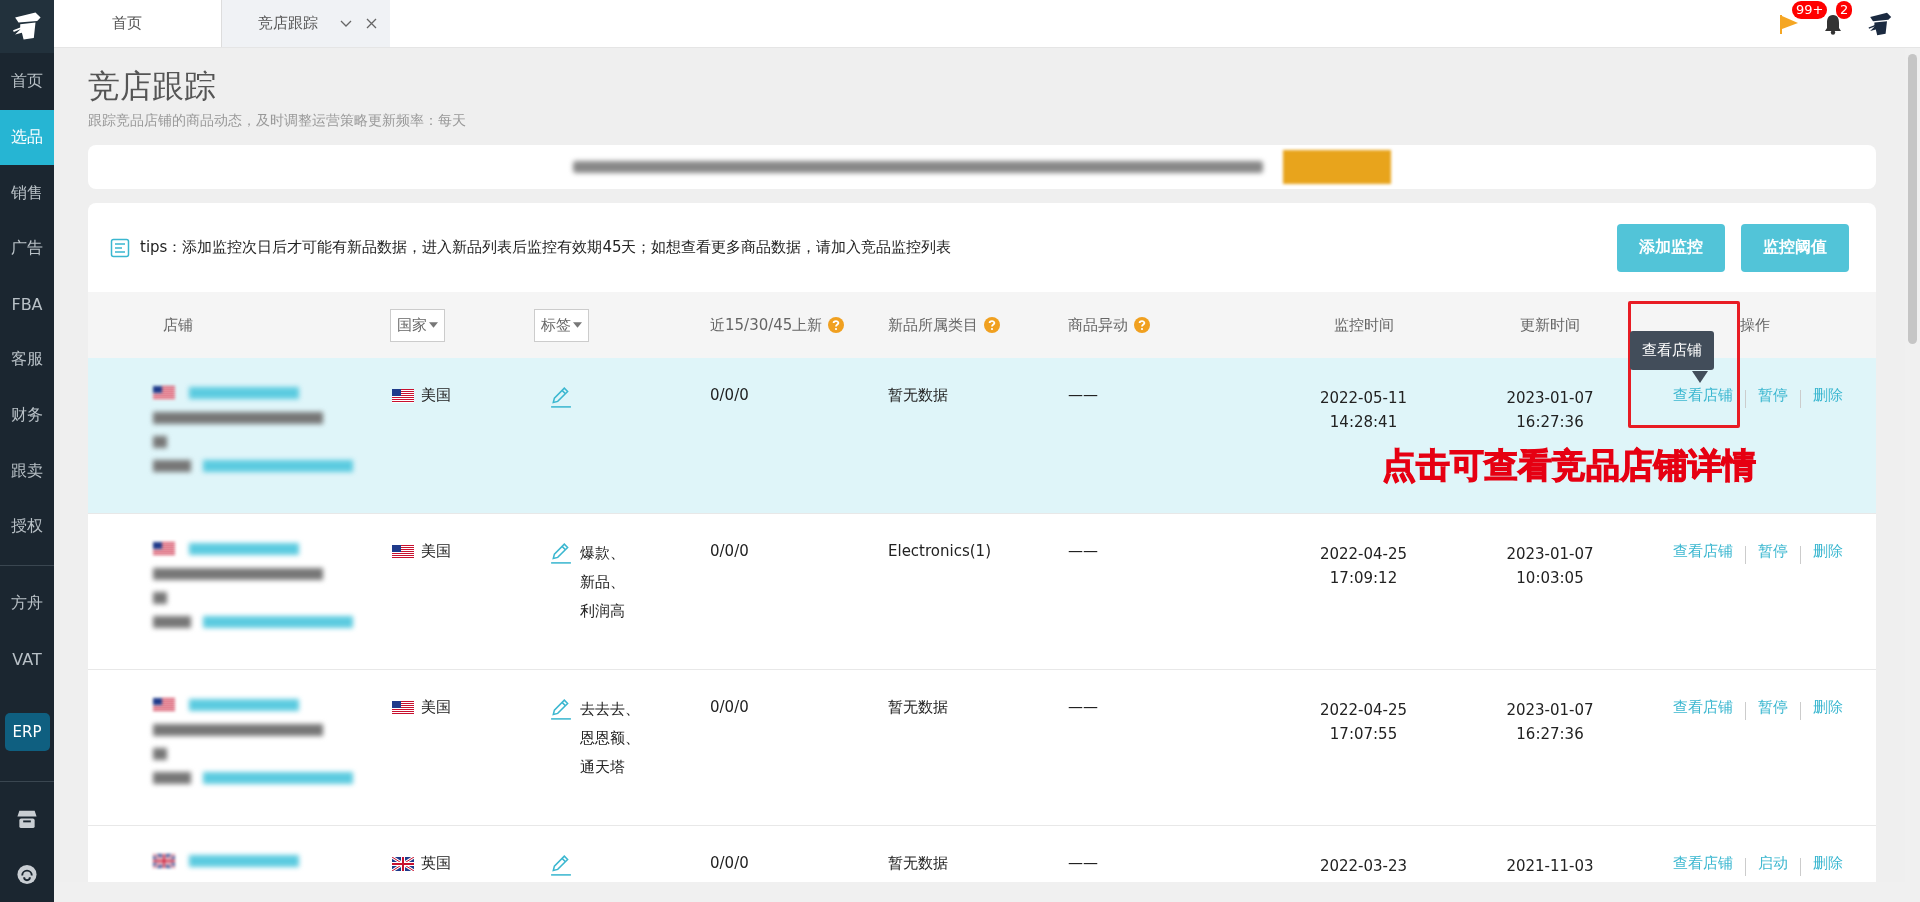 Image resolution: width=1920 pixels, height=902 pixels. What do you see at coordinates (27, 304) in the screenshot?
I see `sidebar-item: FBA` at bounding box center [27, 304].